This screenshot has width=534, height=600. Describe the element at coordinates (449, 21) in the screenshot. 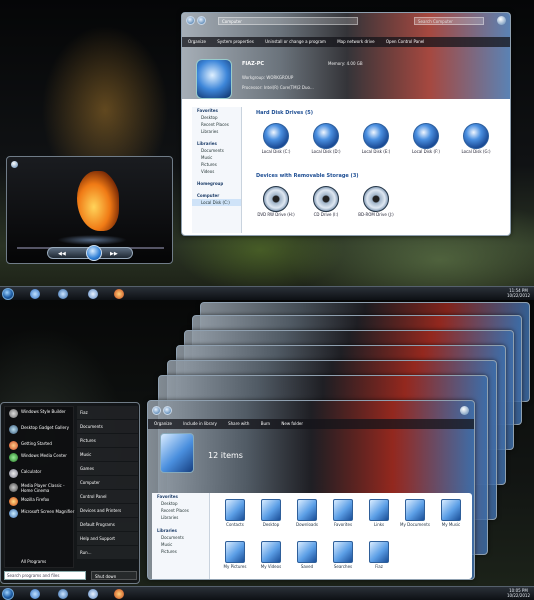

I see `search-input: Search Computer` at that location.